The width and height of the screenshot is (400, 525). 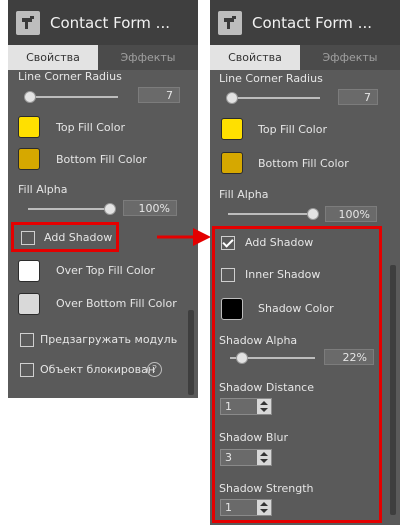 What do you see at coordinates (184, 237) in the screenshot?
I see `arrow-right-icon` at bounding box center [184, 237].